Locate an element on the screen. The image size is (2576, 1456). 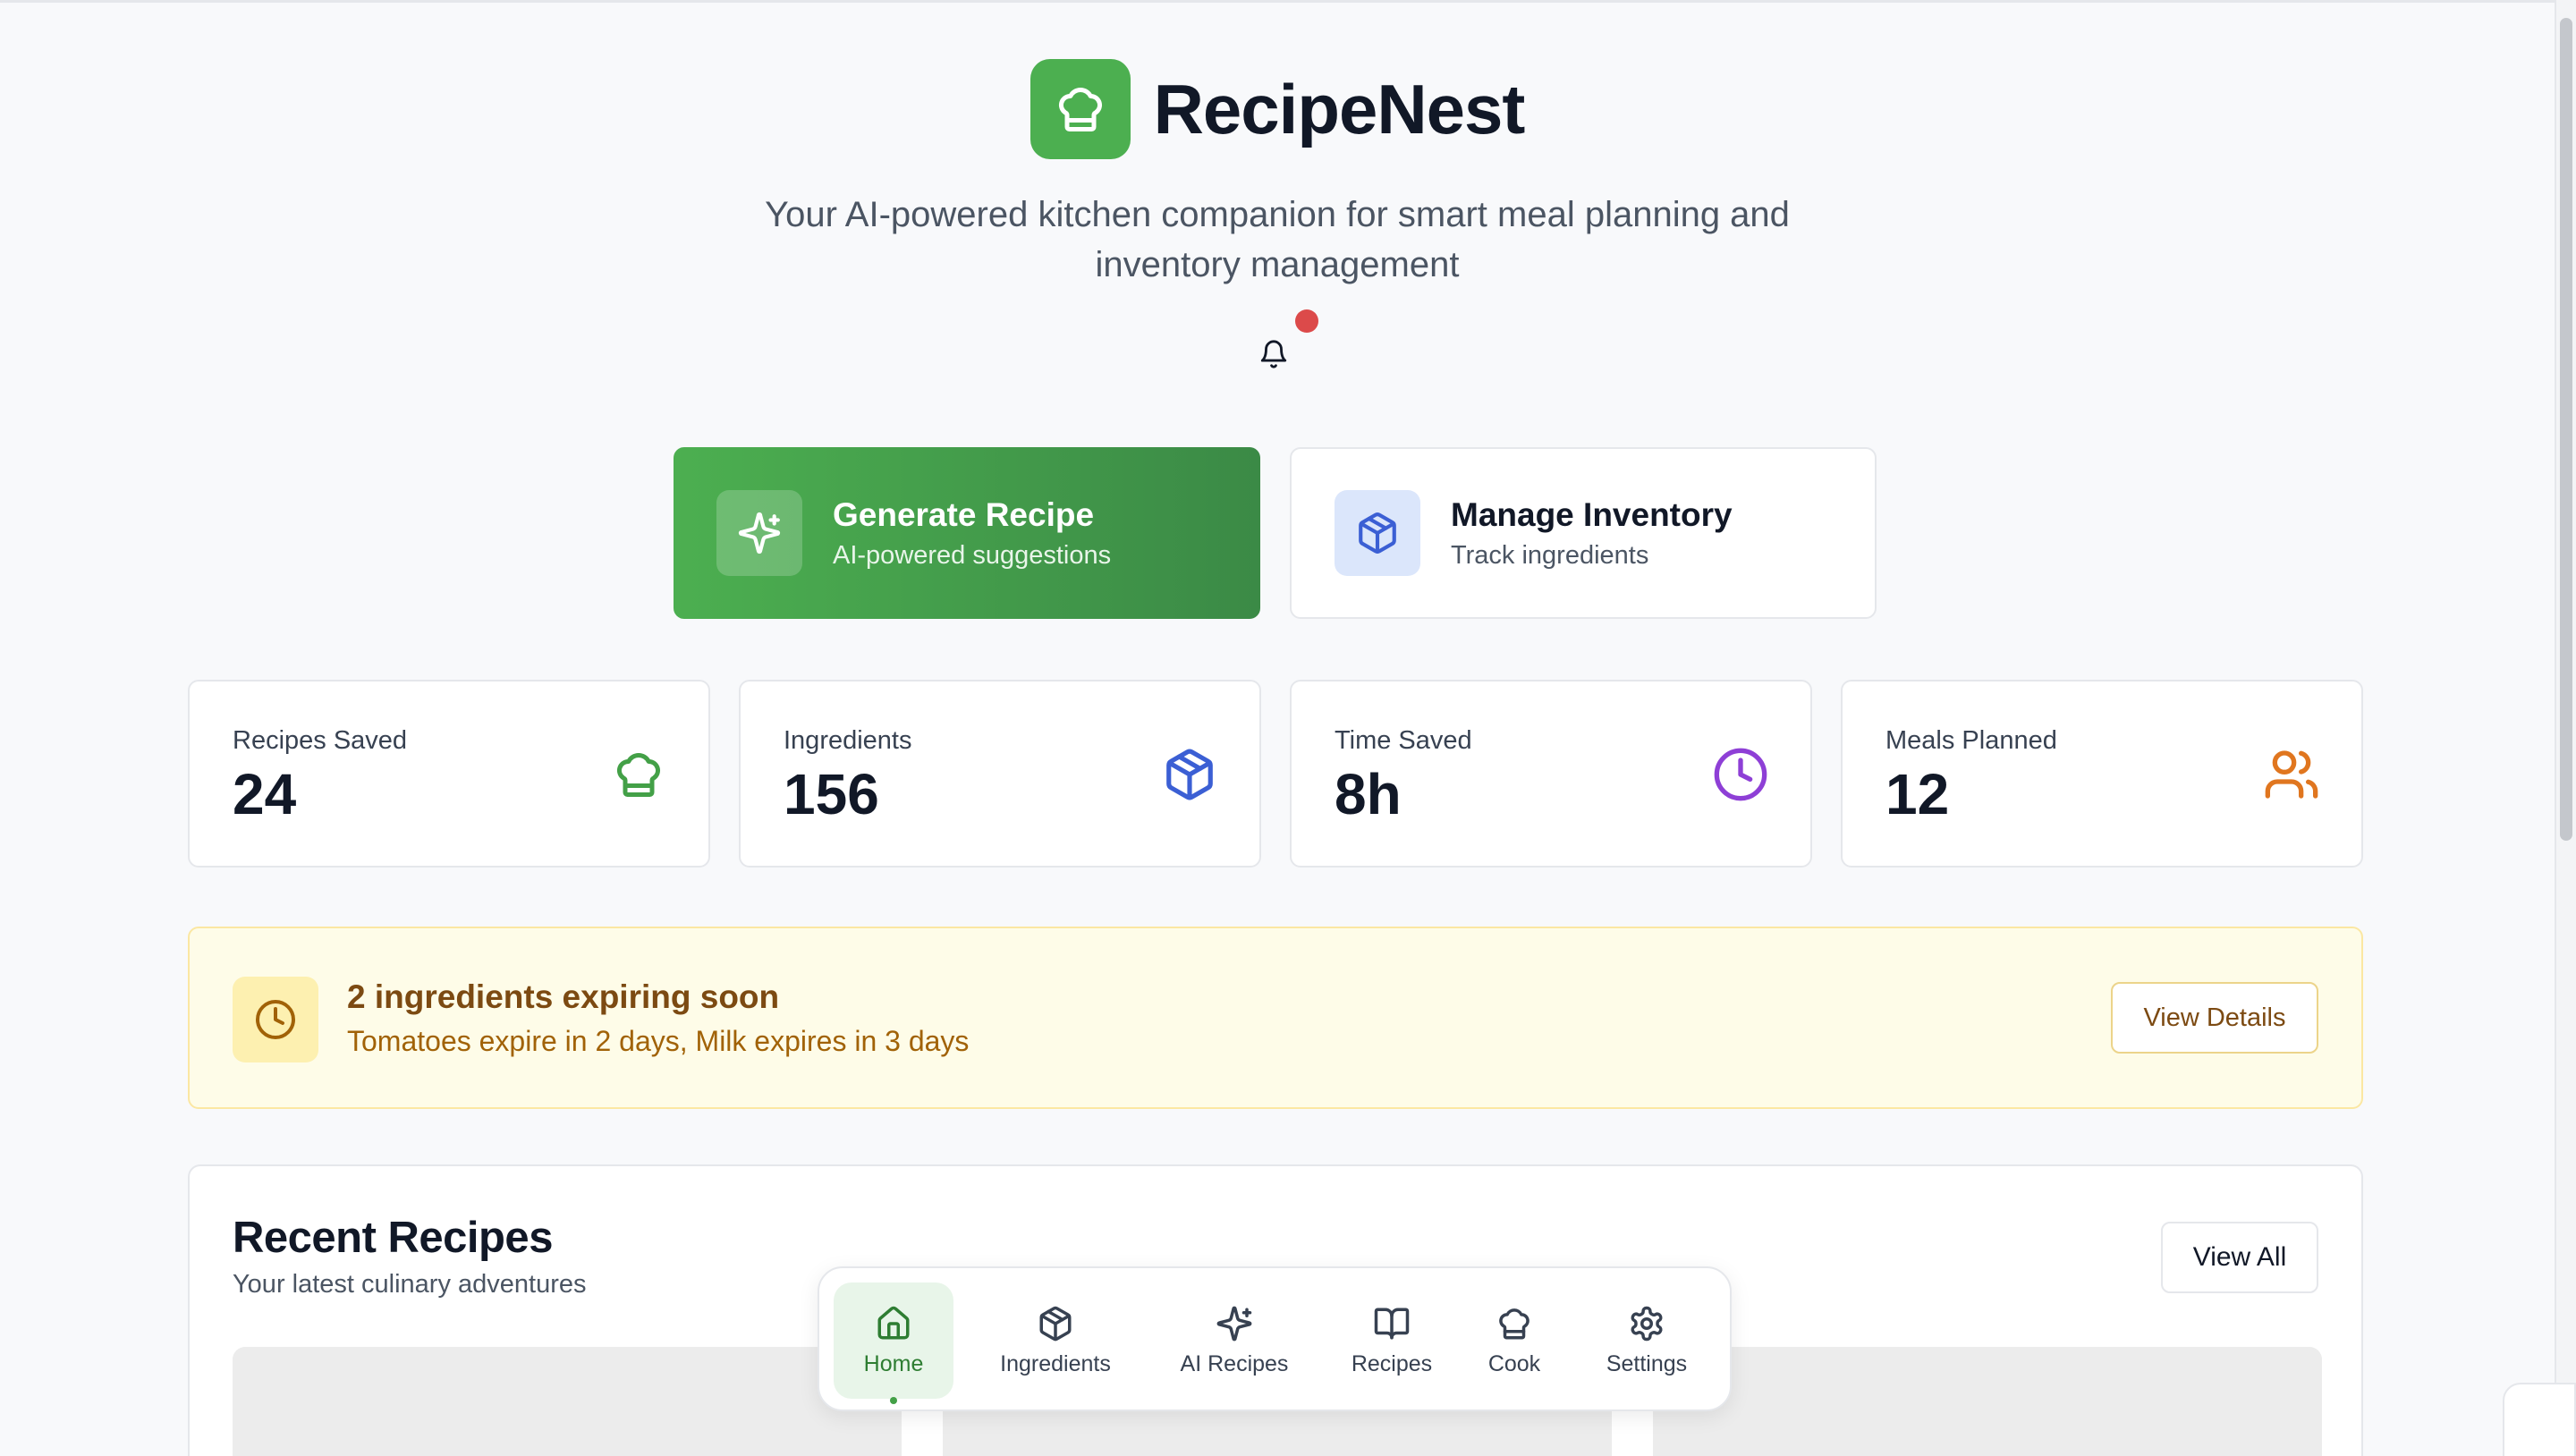
view-all-button: View All is located at coordinates (2239, 1257).